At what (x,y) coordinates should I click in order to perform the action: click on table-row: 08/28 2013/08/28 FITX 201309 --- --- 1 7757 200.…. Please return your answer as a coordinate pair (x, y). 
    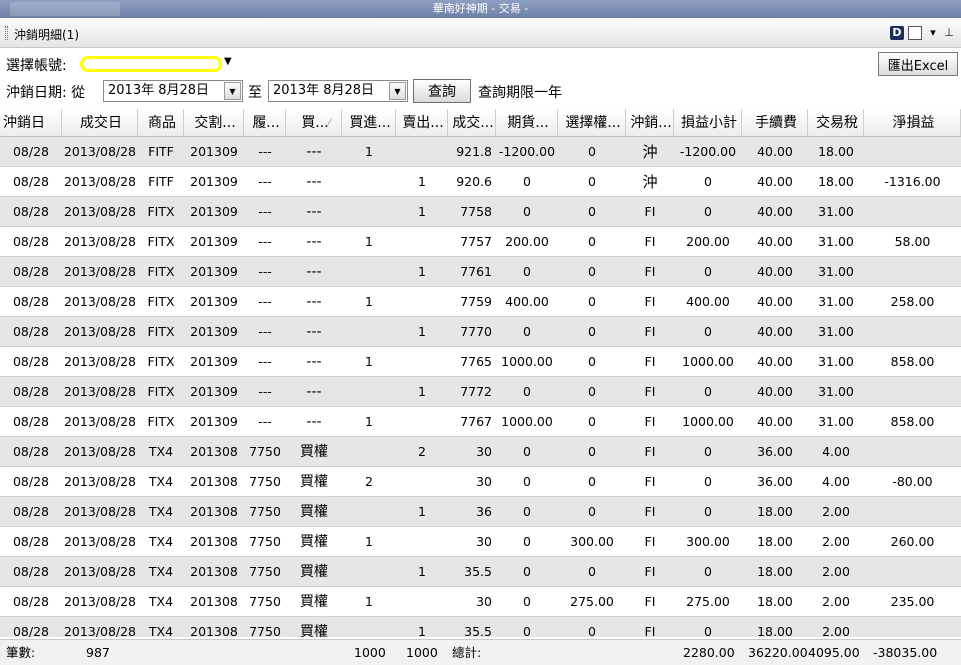
    Looking at the image, I should click on (480, 242).